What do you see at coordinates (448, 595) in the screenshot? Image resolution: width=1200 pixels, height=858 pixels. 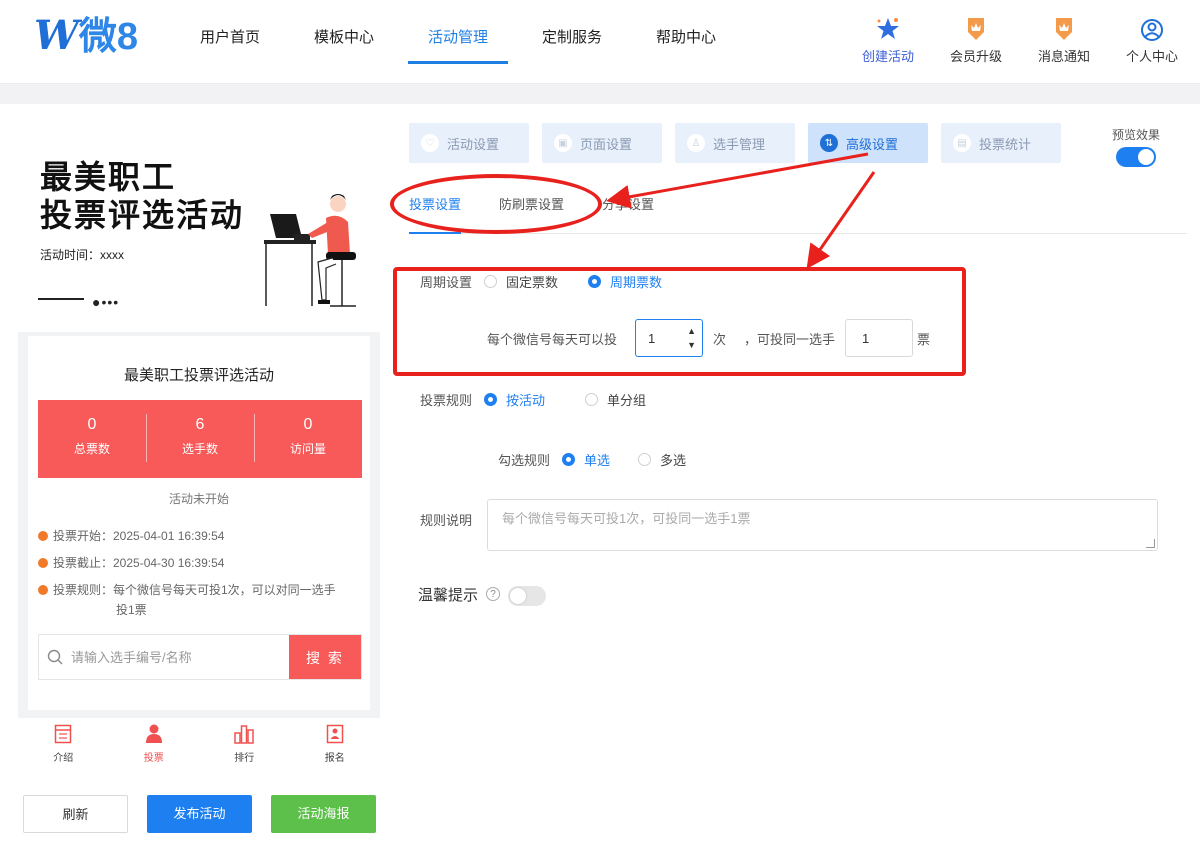 I see `tips-label: 温馨提示` at bounding box center [448, 595].